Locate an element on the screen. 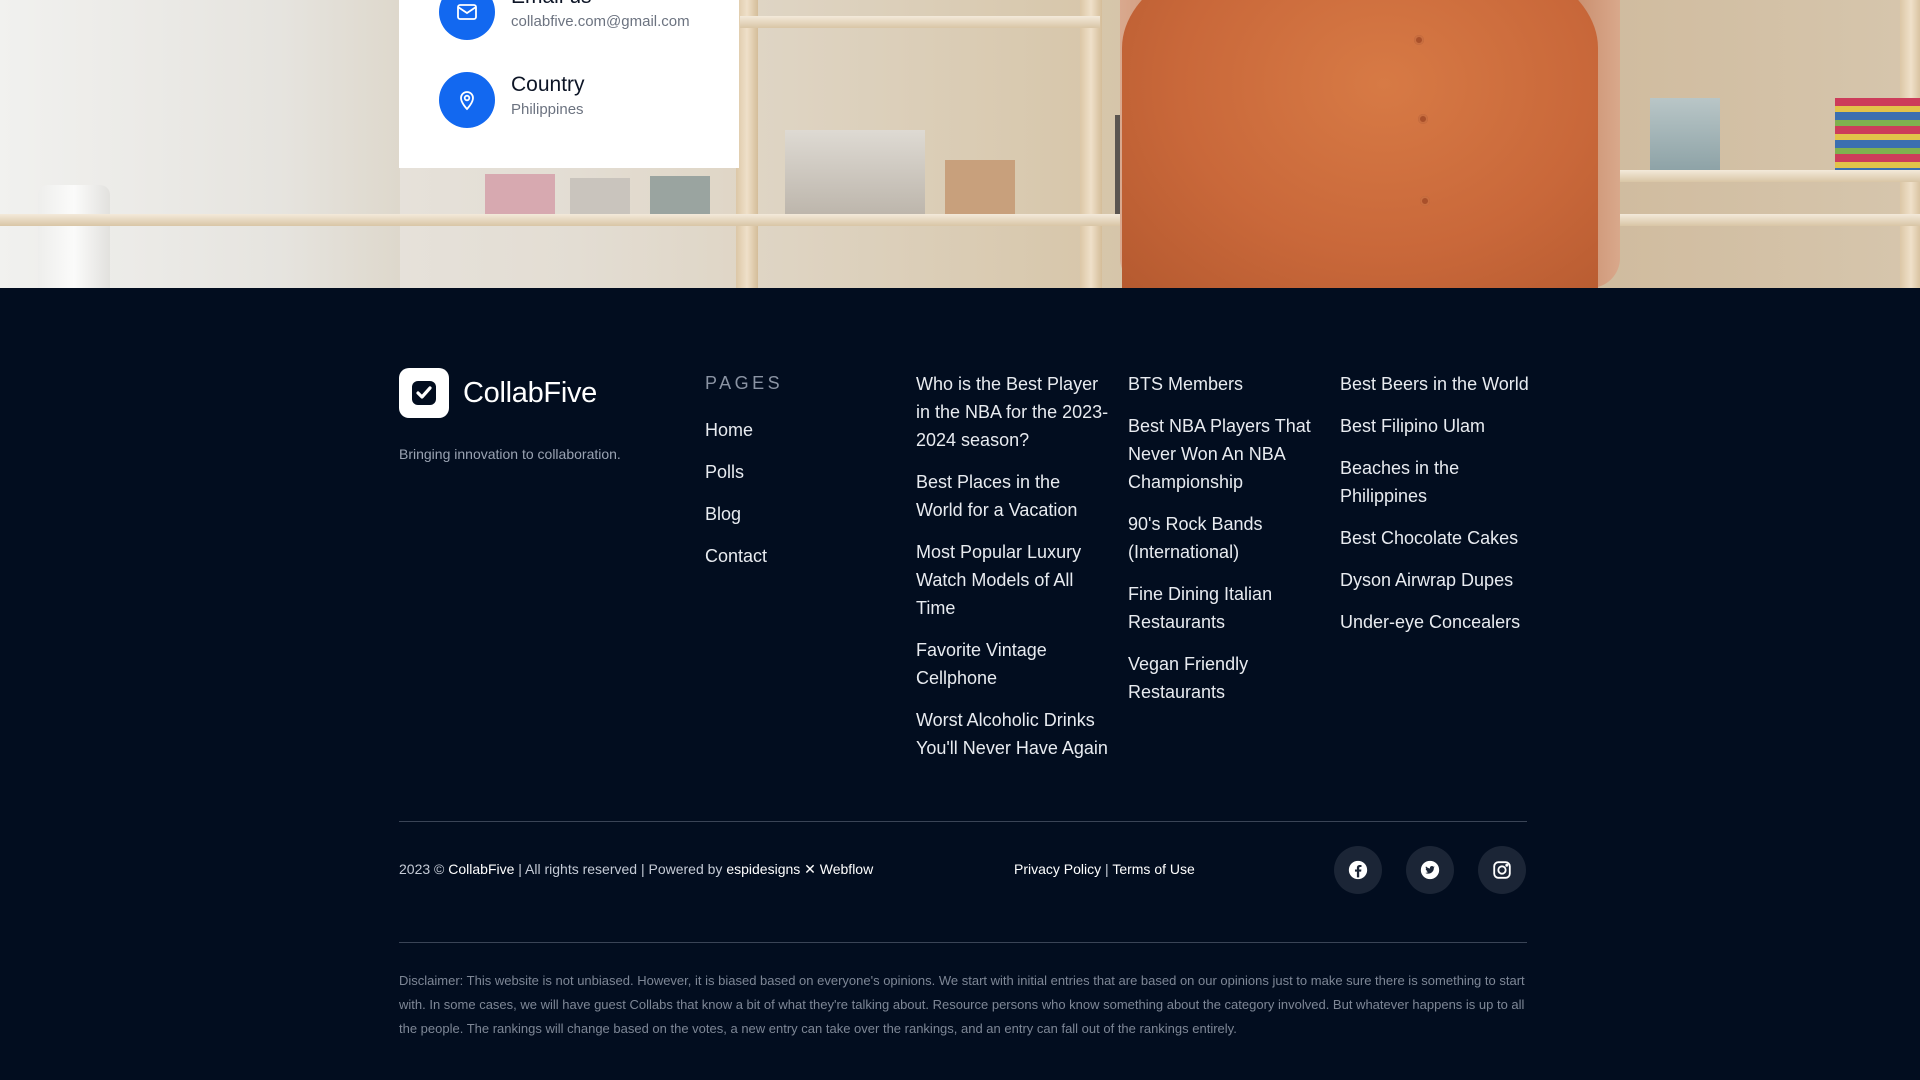  facebook-button is located at coordinates (1358, 870).